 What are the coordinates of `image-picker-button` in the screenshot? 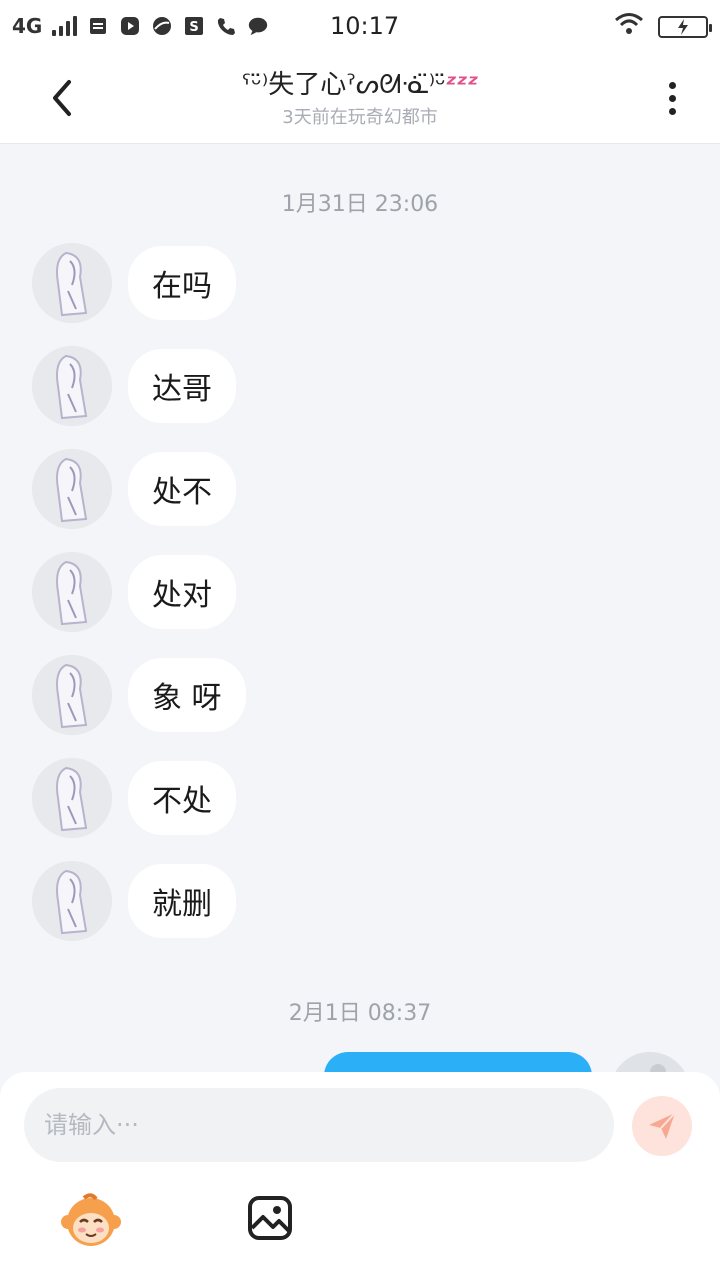 It's located at (270, 1218).